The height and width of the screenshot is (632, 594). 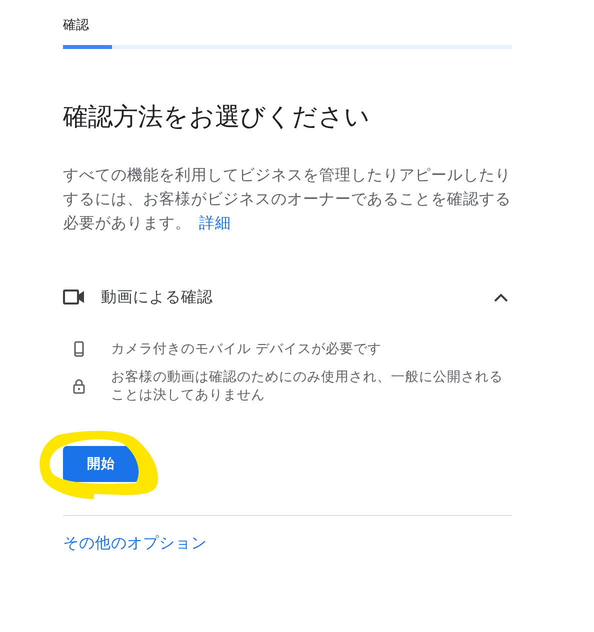 I want to click on other-options-link: その他のオプション, so click(x=135, y=543).